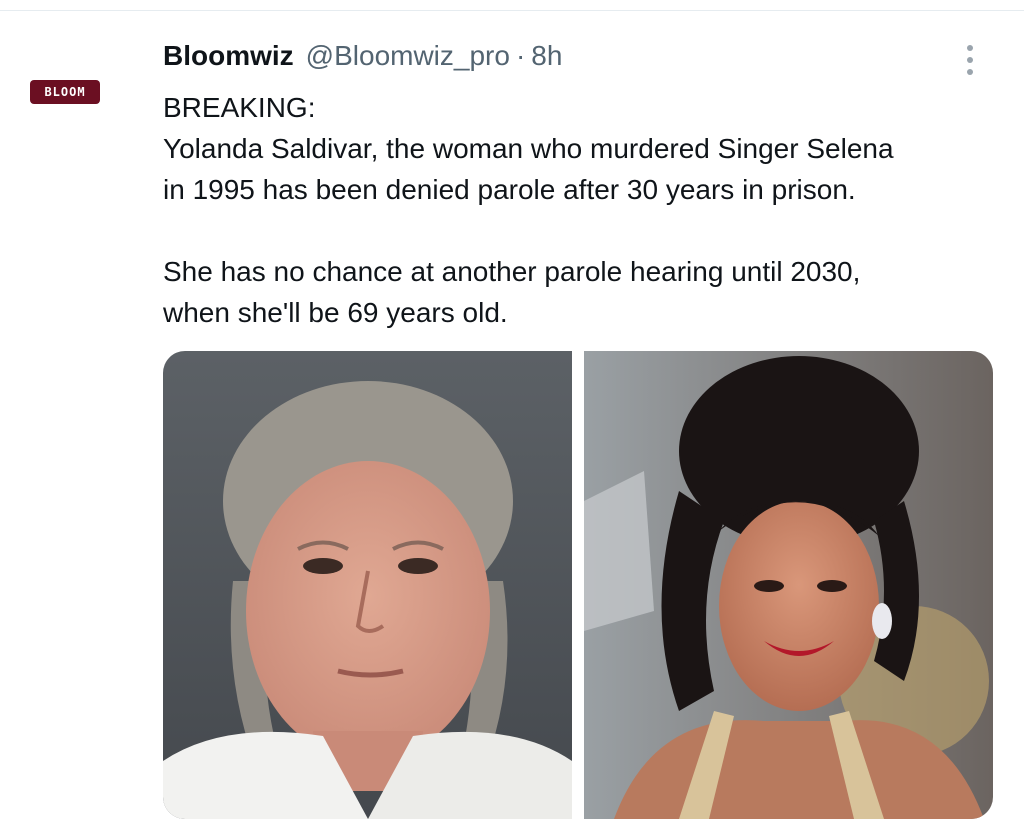 The height and width of the screenshot is (824, 1024). I want to click on tweet-header: Bloomwiz @Bloomwiz_pro · 8h, so click(362, 60).